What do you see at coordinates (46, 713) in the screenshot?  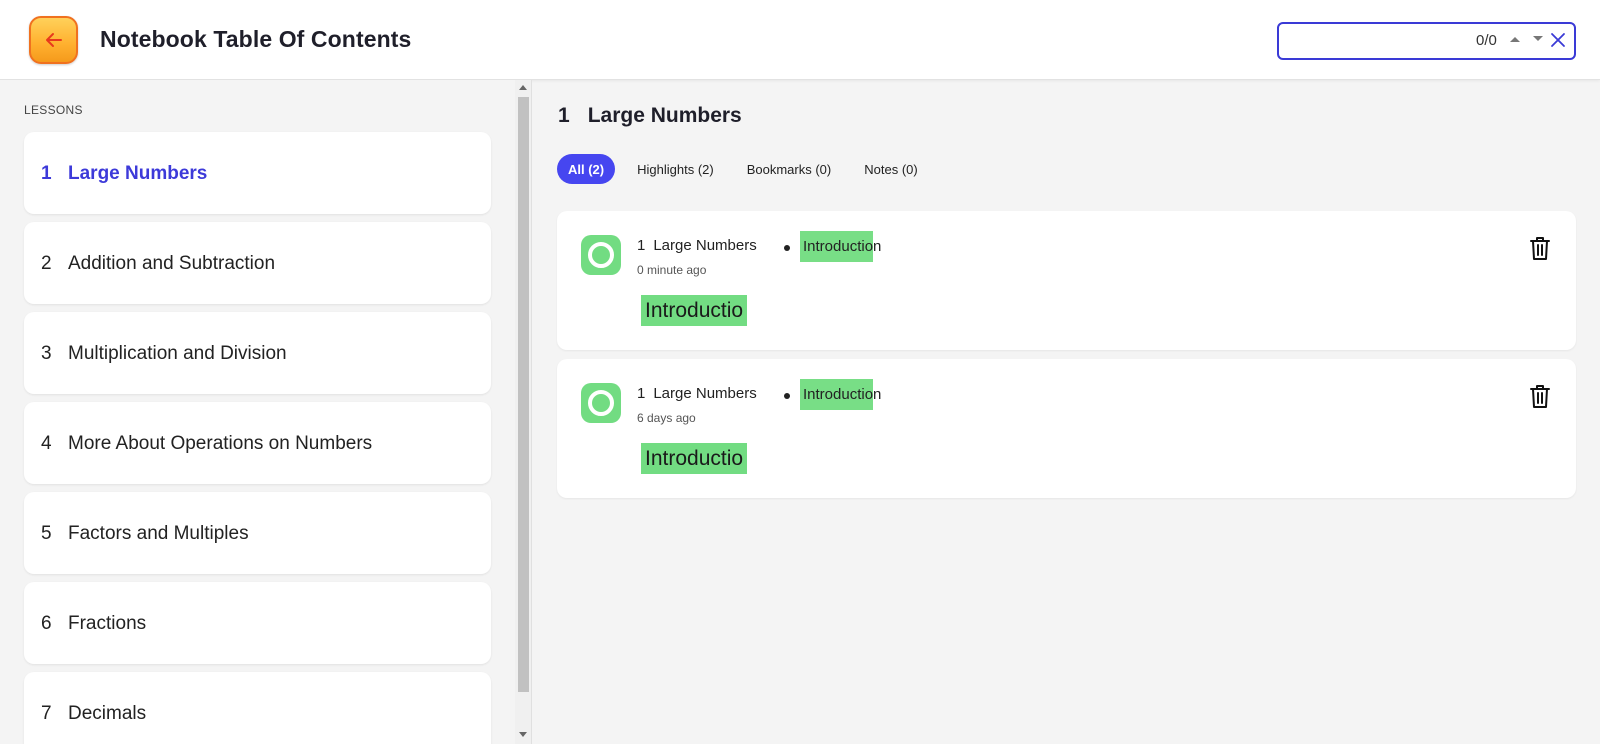 I see `lesson-number: 7` at bounding box center [46, 713].